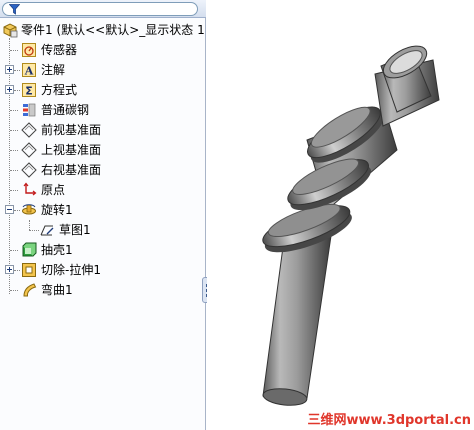 The image size is (474, 430). I want to click on tree-item-flex1: 弯曲1, so click(103, 290).